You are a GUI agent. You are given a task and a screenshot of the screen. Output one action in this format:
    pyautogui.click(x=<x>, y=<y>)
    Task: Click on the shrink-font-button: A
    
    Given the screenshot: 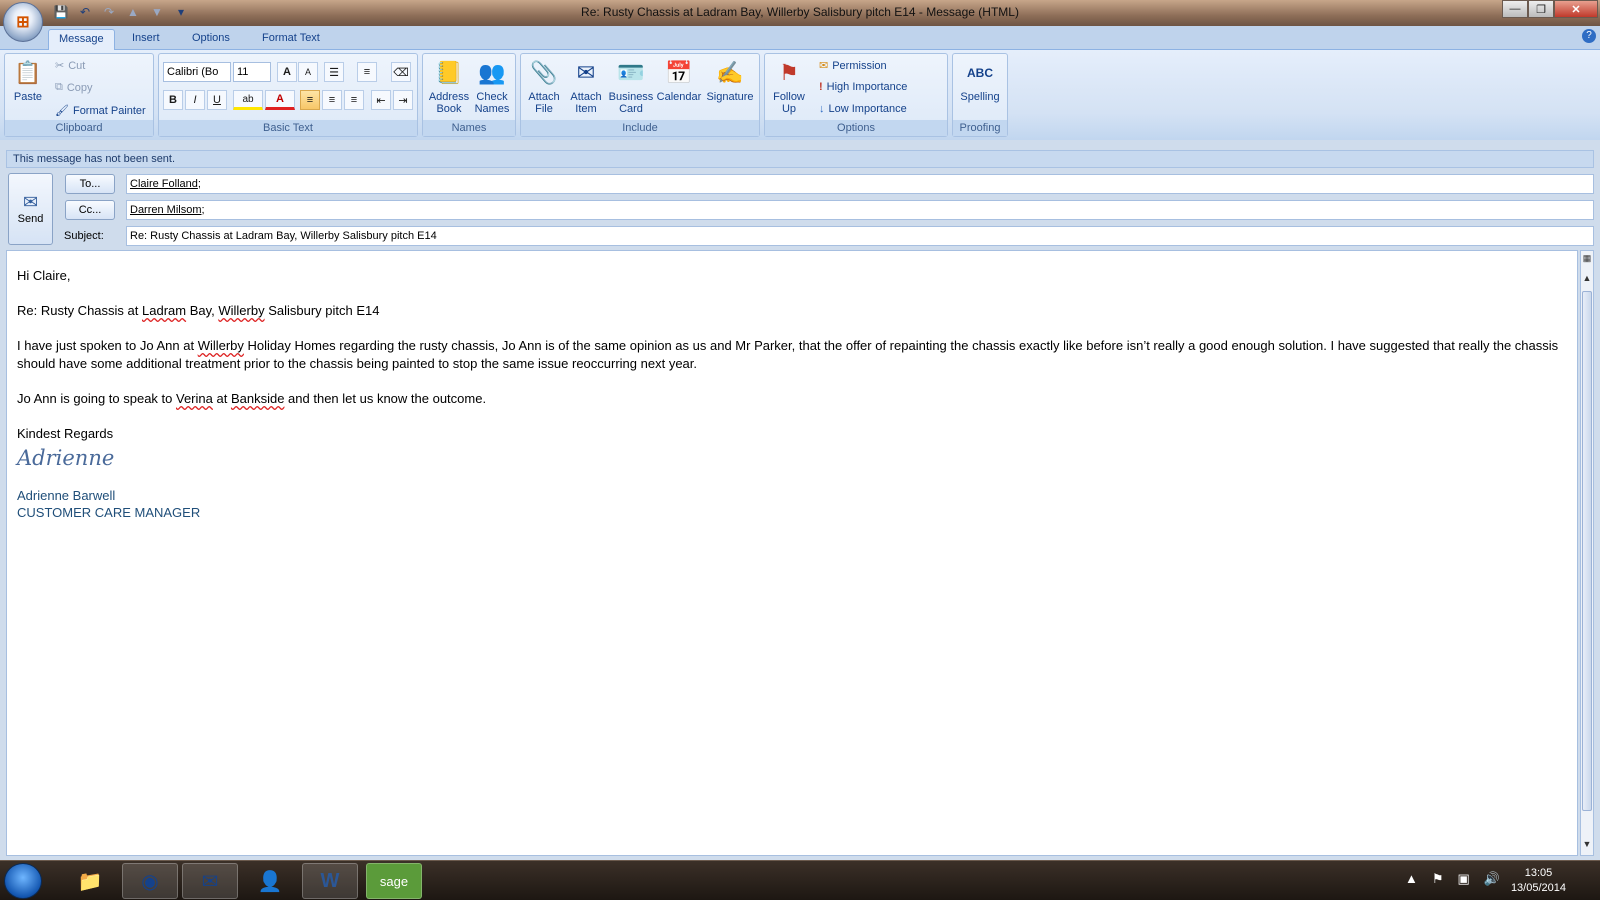 What is the action you would take?
    pyautogui.click(x=308, y=72)
    